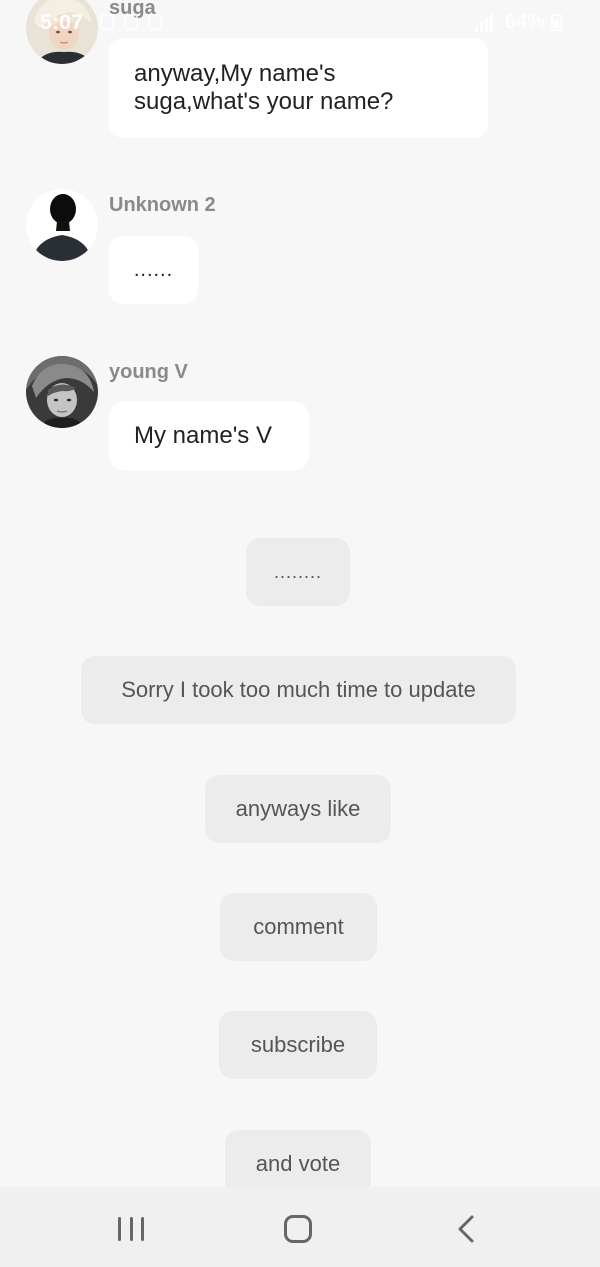  What do you see at coordinates (62, 22) in the screenshot?
I see `status-time: 5:07` at bounding box center [62, 22].